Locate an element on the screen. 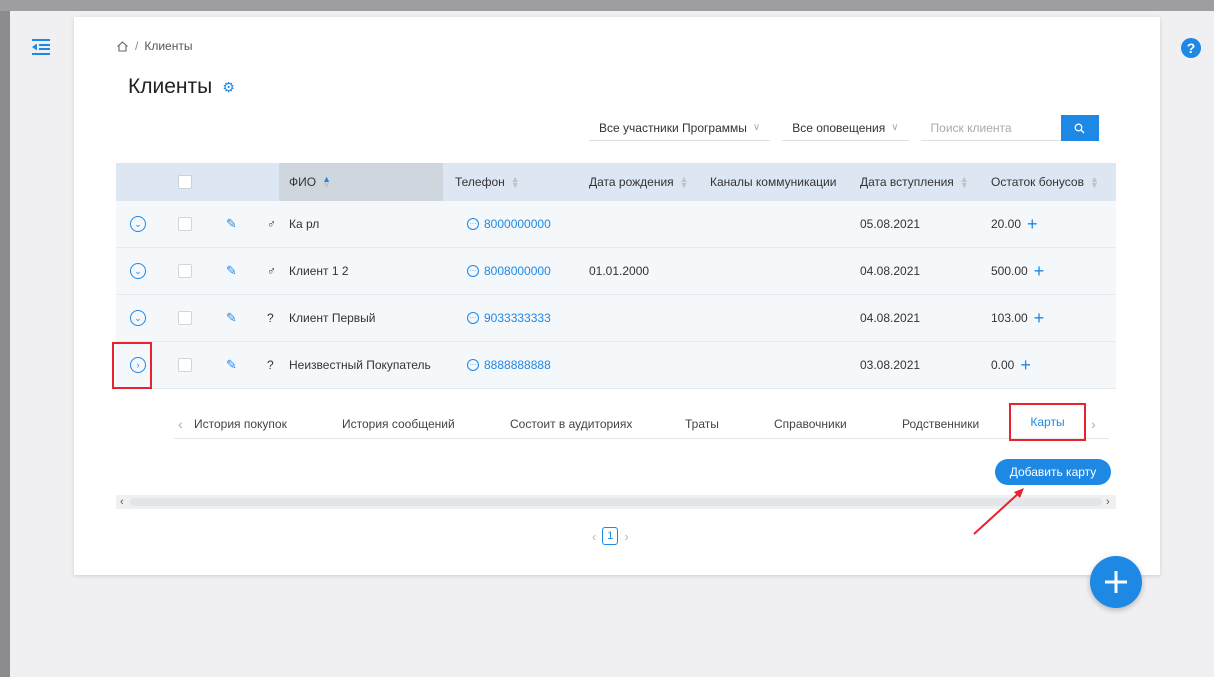  header-bonus: Остаток бонусов ▲ ▼ is located at coordinates (1045, 182).